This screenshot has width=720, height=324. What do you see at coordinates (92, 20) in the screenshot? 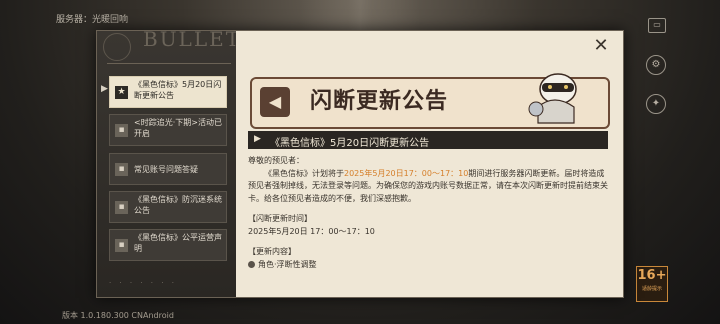
I see `server-label: 服务器：光暖回响` at bounding box center [92, 20].